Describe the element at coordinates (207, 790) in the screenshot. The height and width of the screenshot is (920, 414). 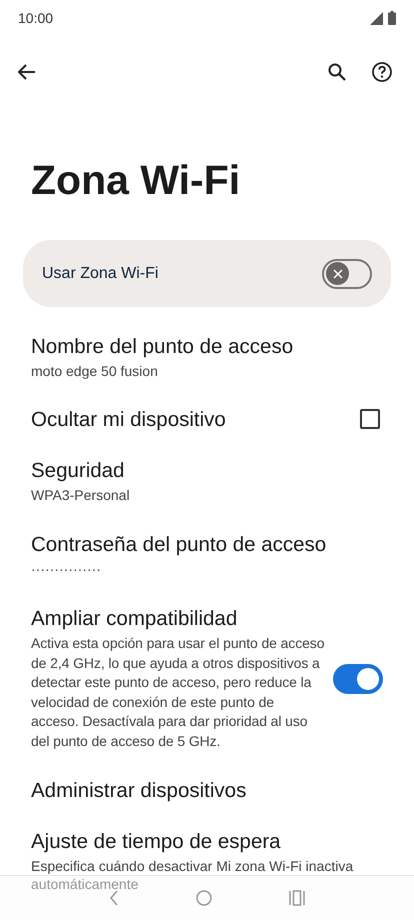
I see `setting-title: Administrar dispositivos` at that location.